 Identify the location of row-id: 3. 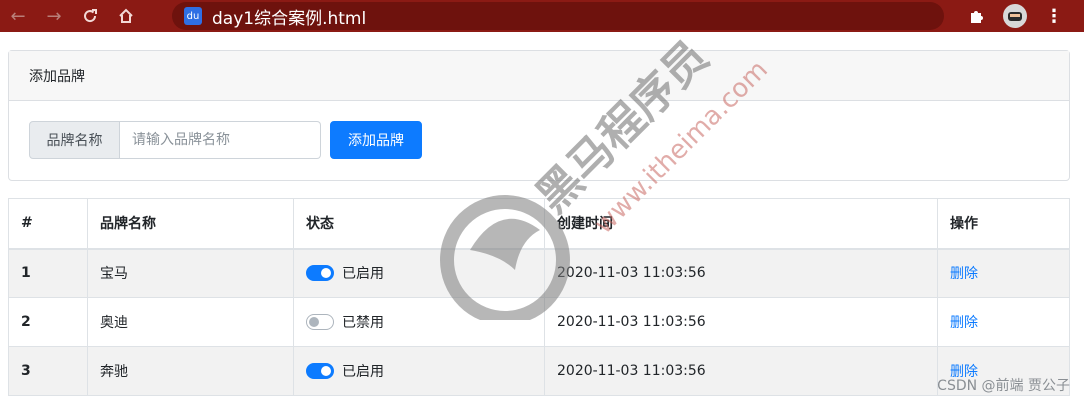
(48, 371).